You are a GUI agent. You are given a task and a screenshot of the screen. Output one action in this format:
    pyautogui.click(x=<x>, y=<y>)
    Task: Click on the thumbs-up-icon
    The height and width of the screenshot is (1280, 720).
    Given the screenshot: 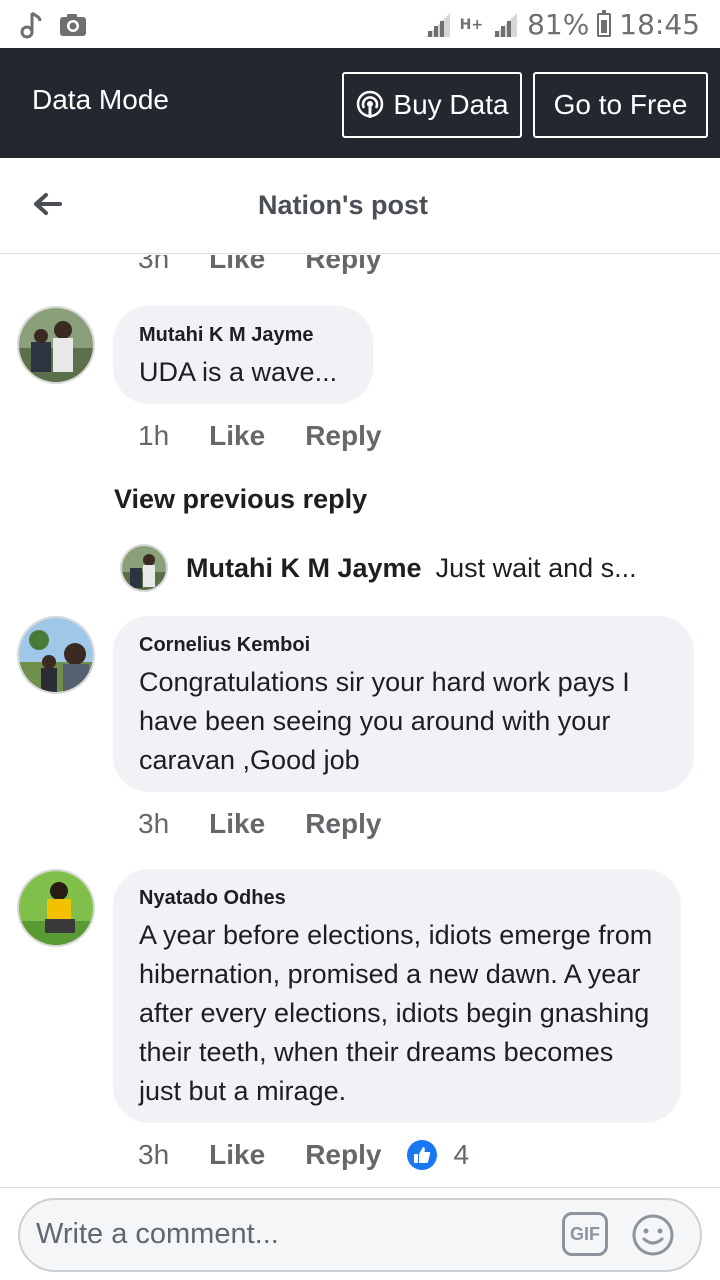 What is the action you would take?
    pyautogui.click(x=422, y=1155)
    